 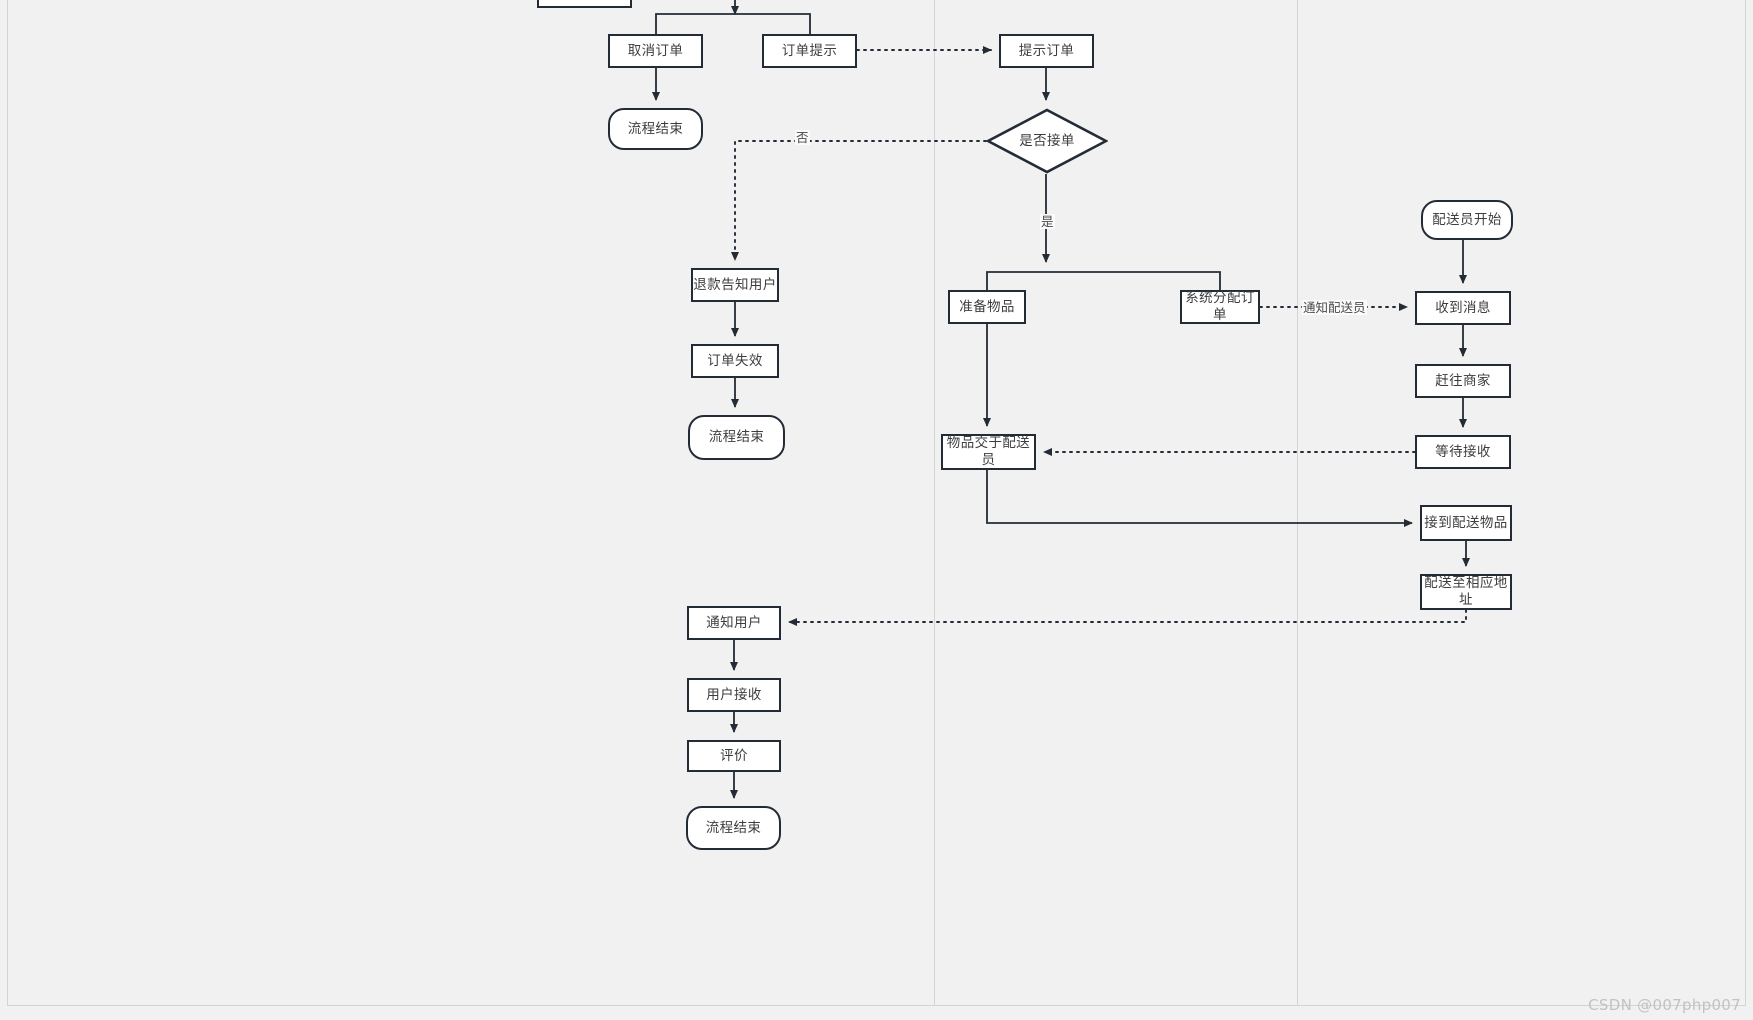 I want to click on node-label: 提示订单, so click(x=1046, y=50).